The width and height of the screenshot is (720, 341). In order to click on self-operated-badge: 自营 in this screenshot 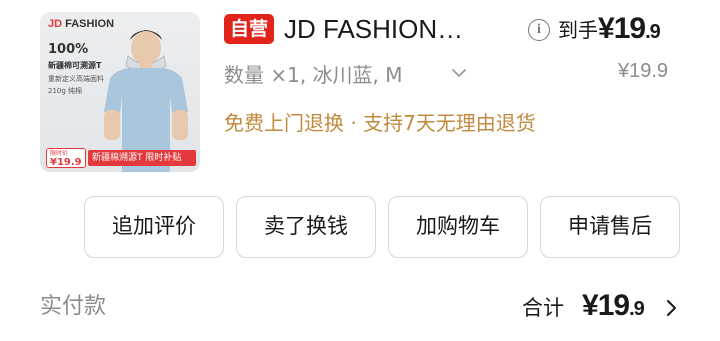, I will do `click(249, 29)`.